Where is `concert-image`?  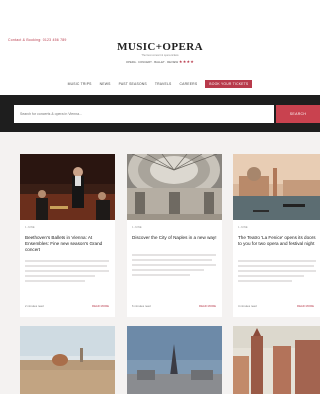
concert-image is located at coordinates (67, 187).